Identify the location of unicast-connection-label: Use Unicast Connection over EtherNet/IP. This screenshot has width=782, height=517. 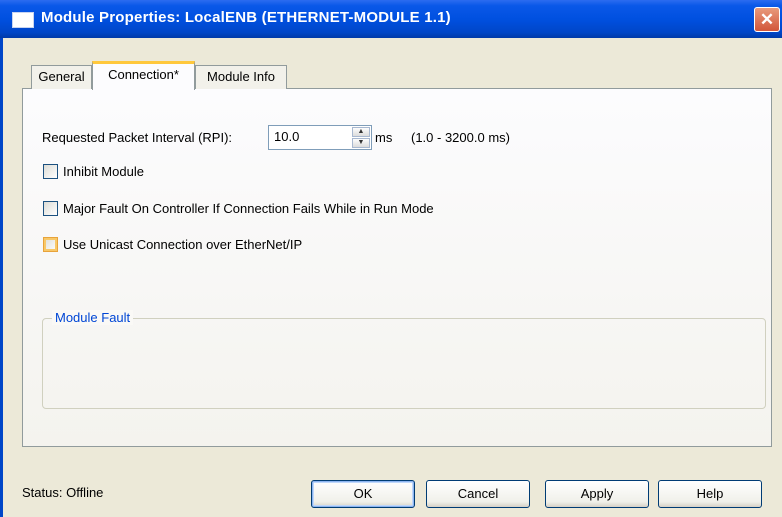
(182, 244).